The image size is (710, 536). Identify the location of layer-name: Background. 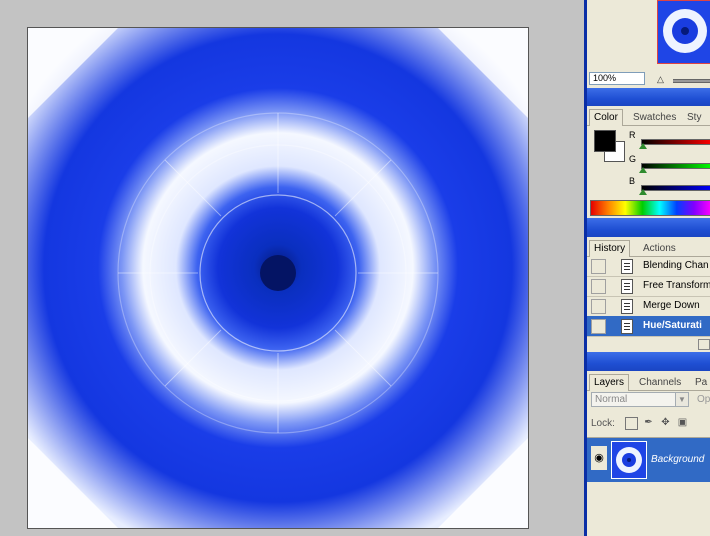
(678, 459).